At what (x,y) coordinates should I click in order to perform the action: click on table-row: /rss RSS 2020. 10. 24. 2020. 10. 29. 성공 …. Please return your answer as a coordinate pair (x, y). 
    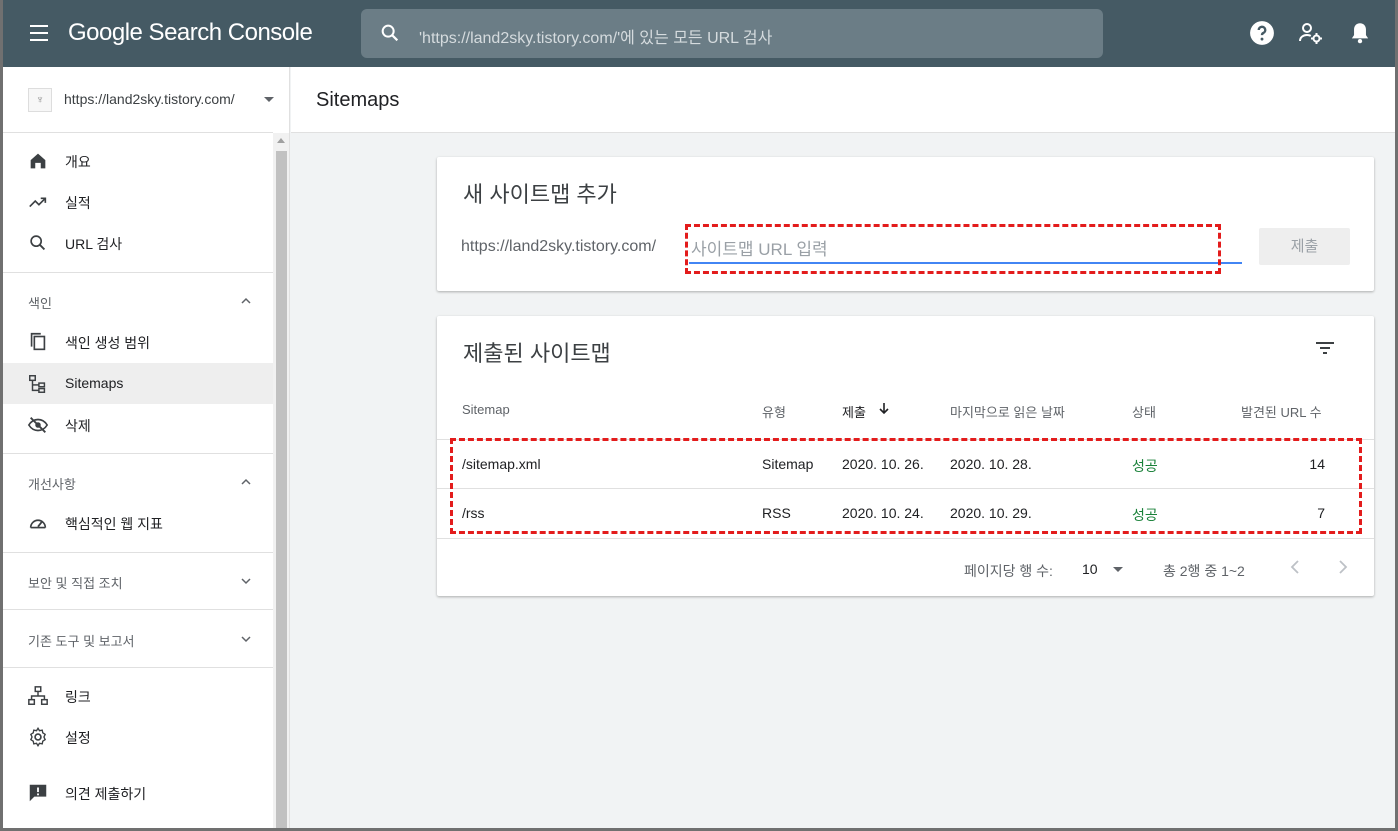
    Looking at the image, I should click on (905, 513).